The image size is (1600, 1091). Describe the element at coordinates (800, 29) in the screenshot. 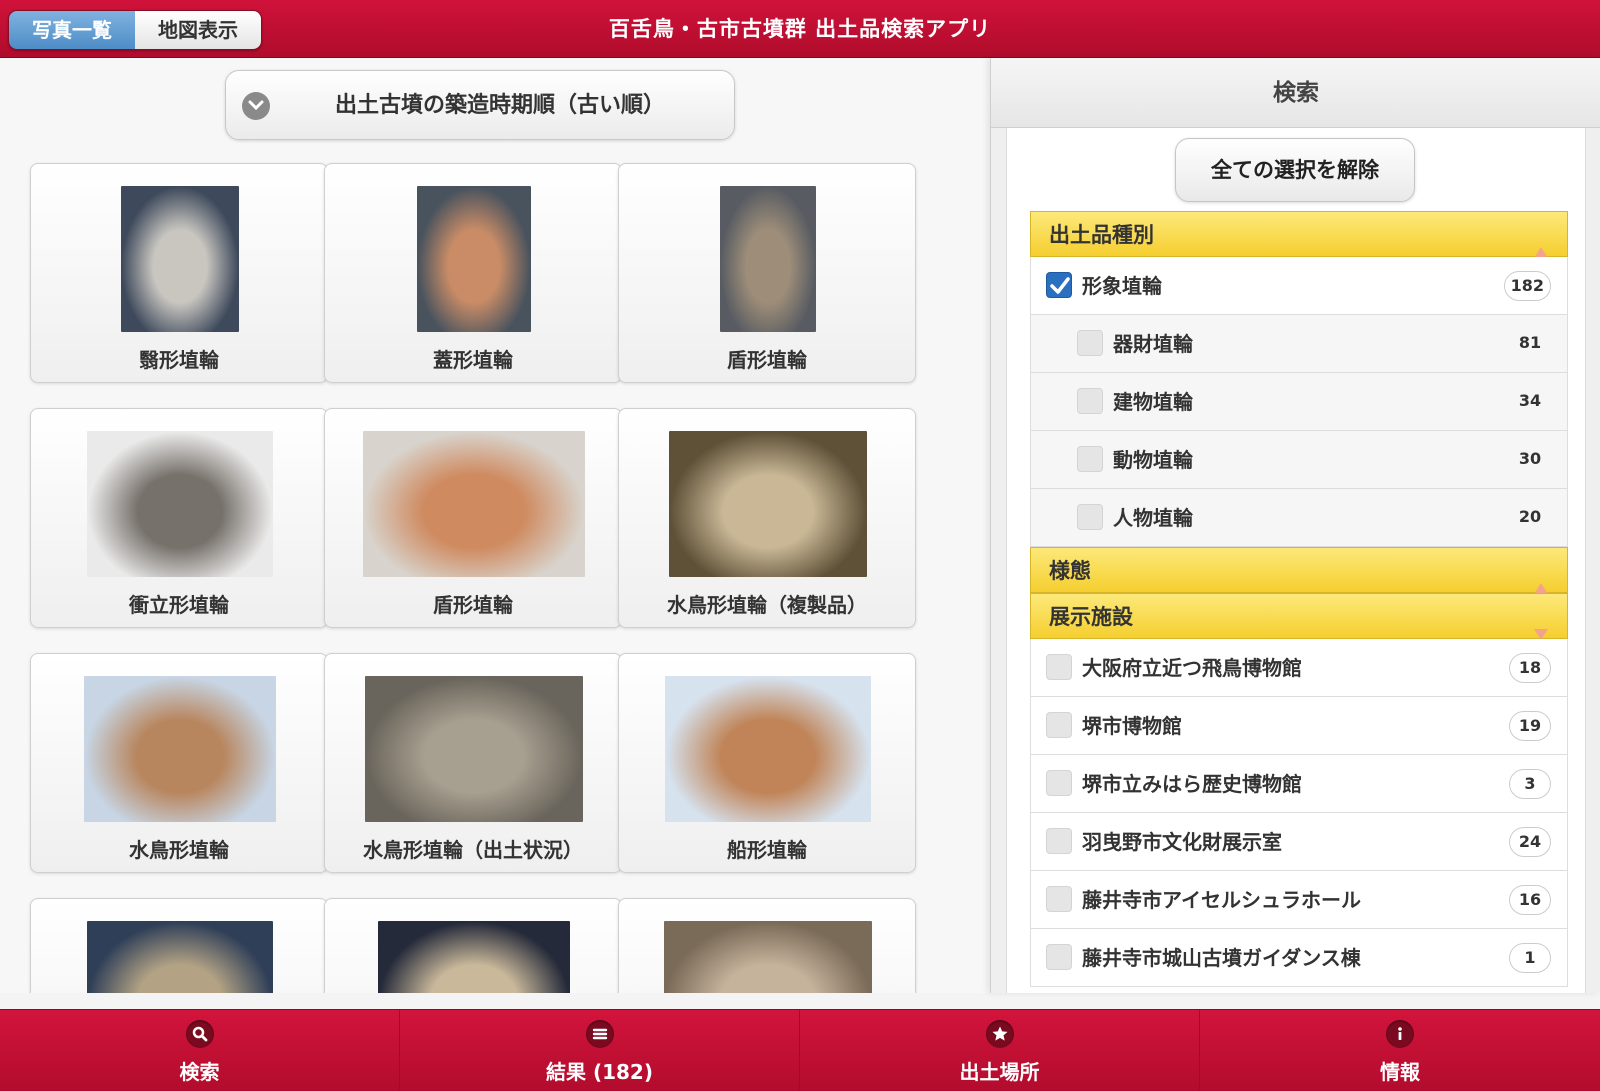

I see `app-title: 百舌鳥・古市古墳群 出土品検索アプリ` at that location.